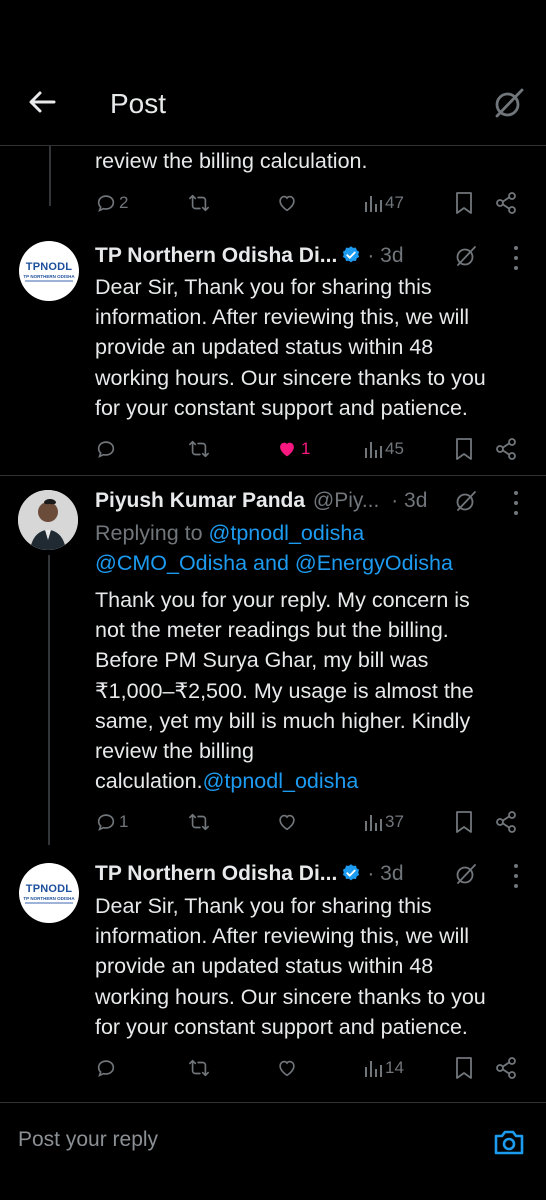 Image resolution: width=546 pixels, height=1200 pixels. Describe the element at coordinates (42, 102) in the screenshot. I see `back-arrow-icon` at that location.